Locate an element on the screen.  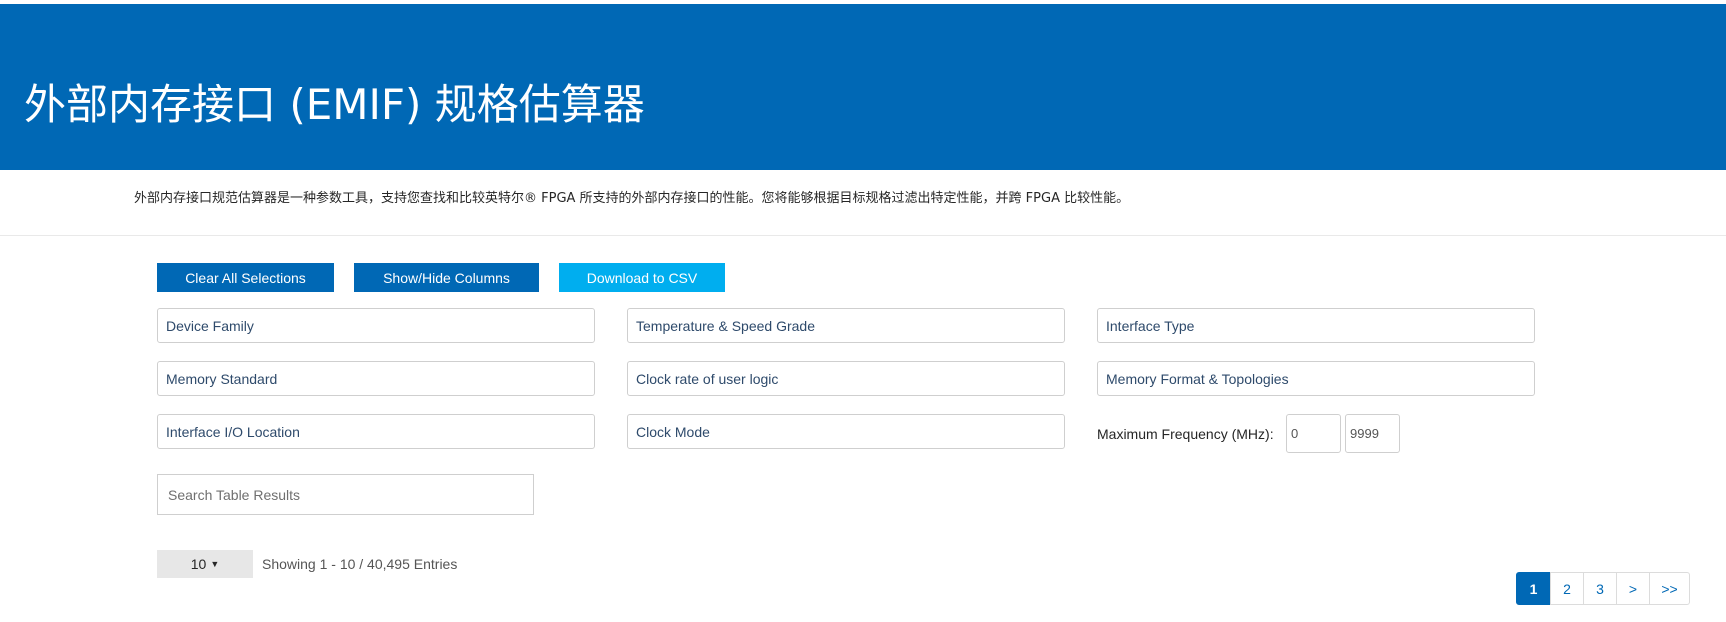
clock-mode-filter-label: Clock Mode is located at coordinates (673, 431).